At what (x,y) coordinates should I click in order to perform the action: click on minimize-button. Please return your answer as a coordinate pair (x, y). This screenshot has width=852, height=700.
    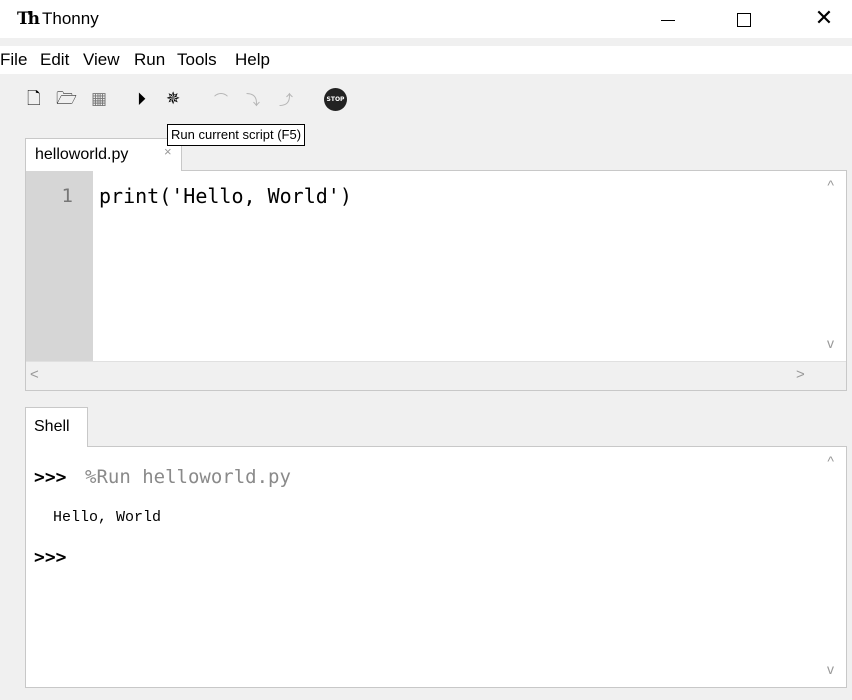
    Looking at the image, I should click on (668, 19).